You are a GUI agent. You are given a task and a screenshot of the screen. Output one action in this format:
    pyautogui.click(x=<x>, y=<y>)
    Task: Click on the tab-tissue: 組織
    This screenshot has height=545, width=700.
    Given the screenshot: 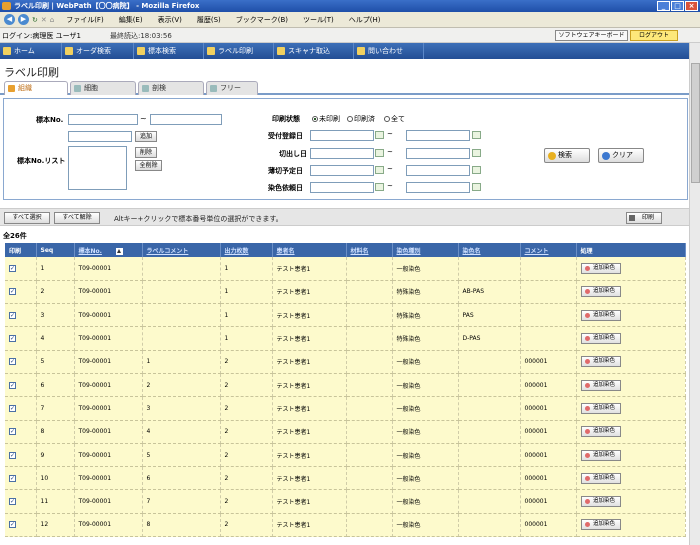 What is the action you would take?
    pyautogui.click(x=36, y=88)
    